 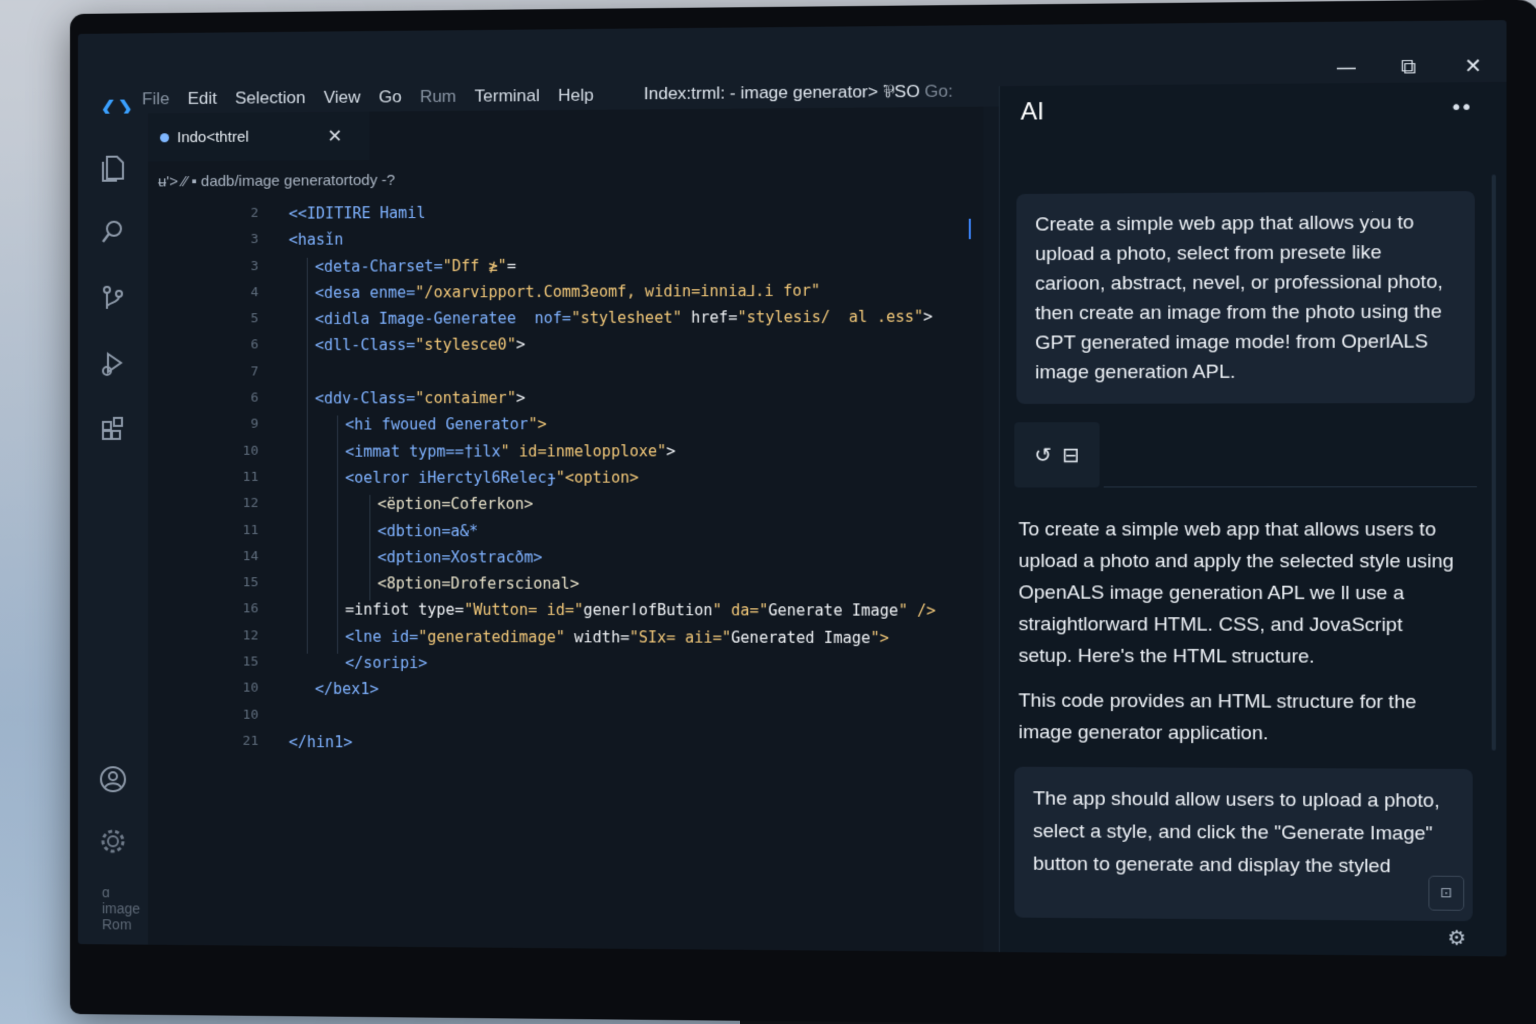 What do you see at coordinates (565, 743) in the screenshot?
I see `code-line: 21 </hin1>` at bounding box center [565, 743].